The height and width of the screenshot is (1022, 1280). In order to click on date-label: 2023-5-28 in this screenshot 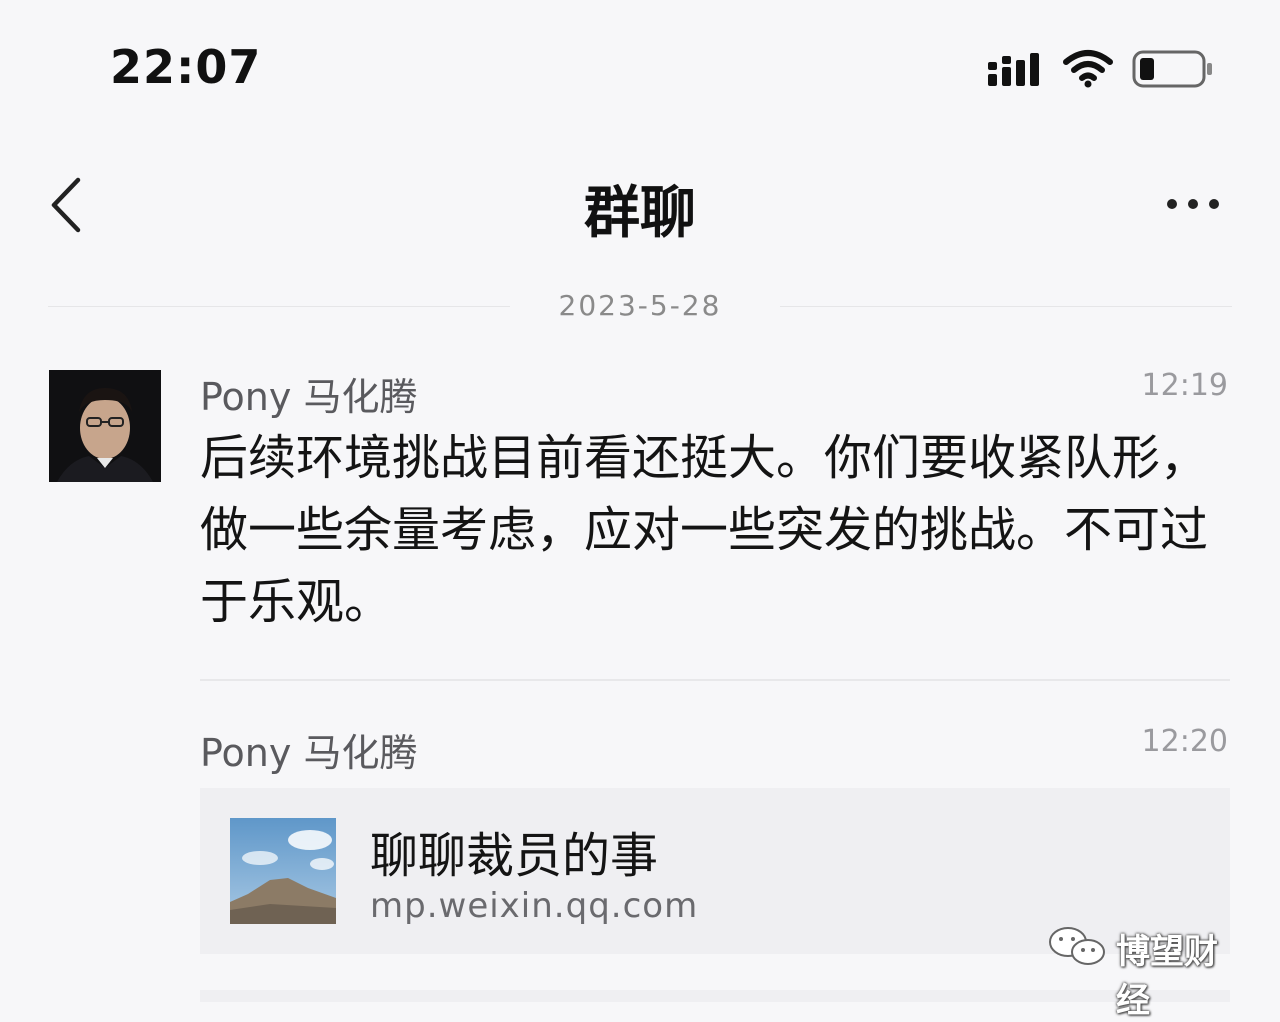, I will do `click(640, 305)`.